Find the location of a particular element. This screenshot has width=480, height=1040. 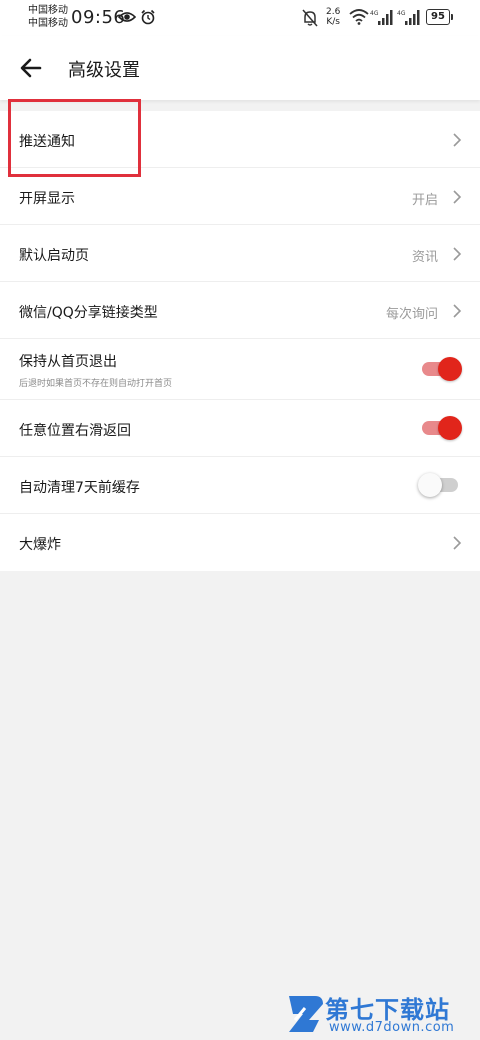

signal-4g-icon-2: 4G is located at coordinates (408, 17).